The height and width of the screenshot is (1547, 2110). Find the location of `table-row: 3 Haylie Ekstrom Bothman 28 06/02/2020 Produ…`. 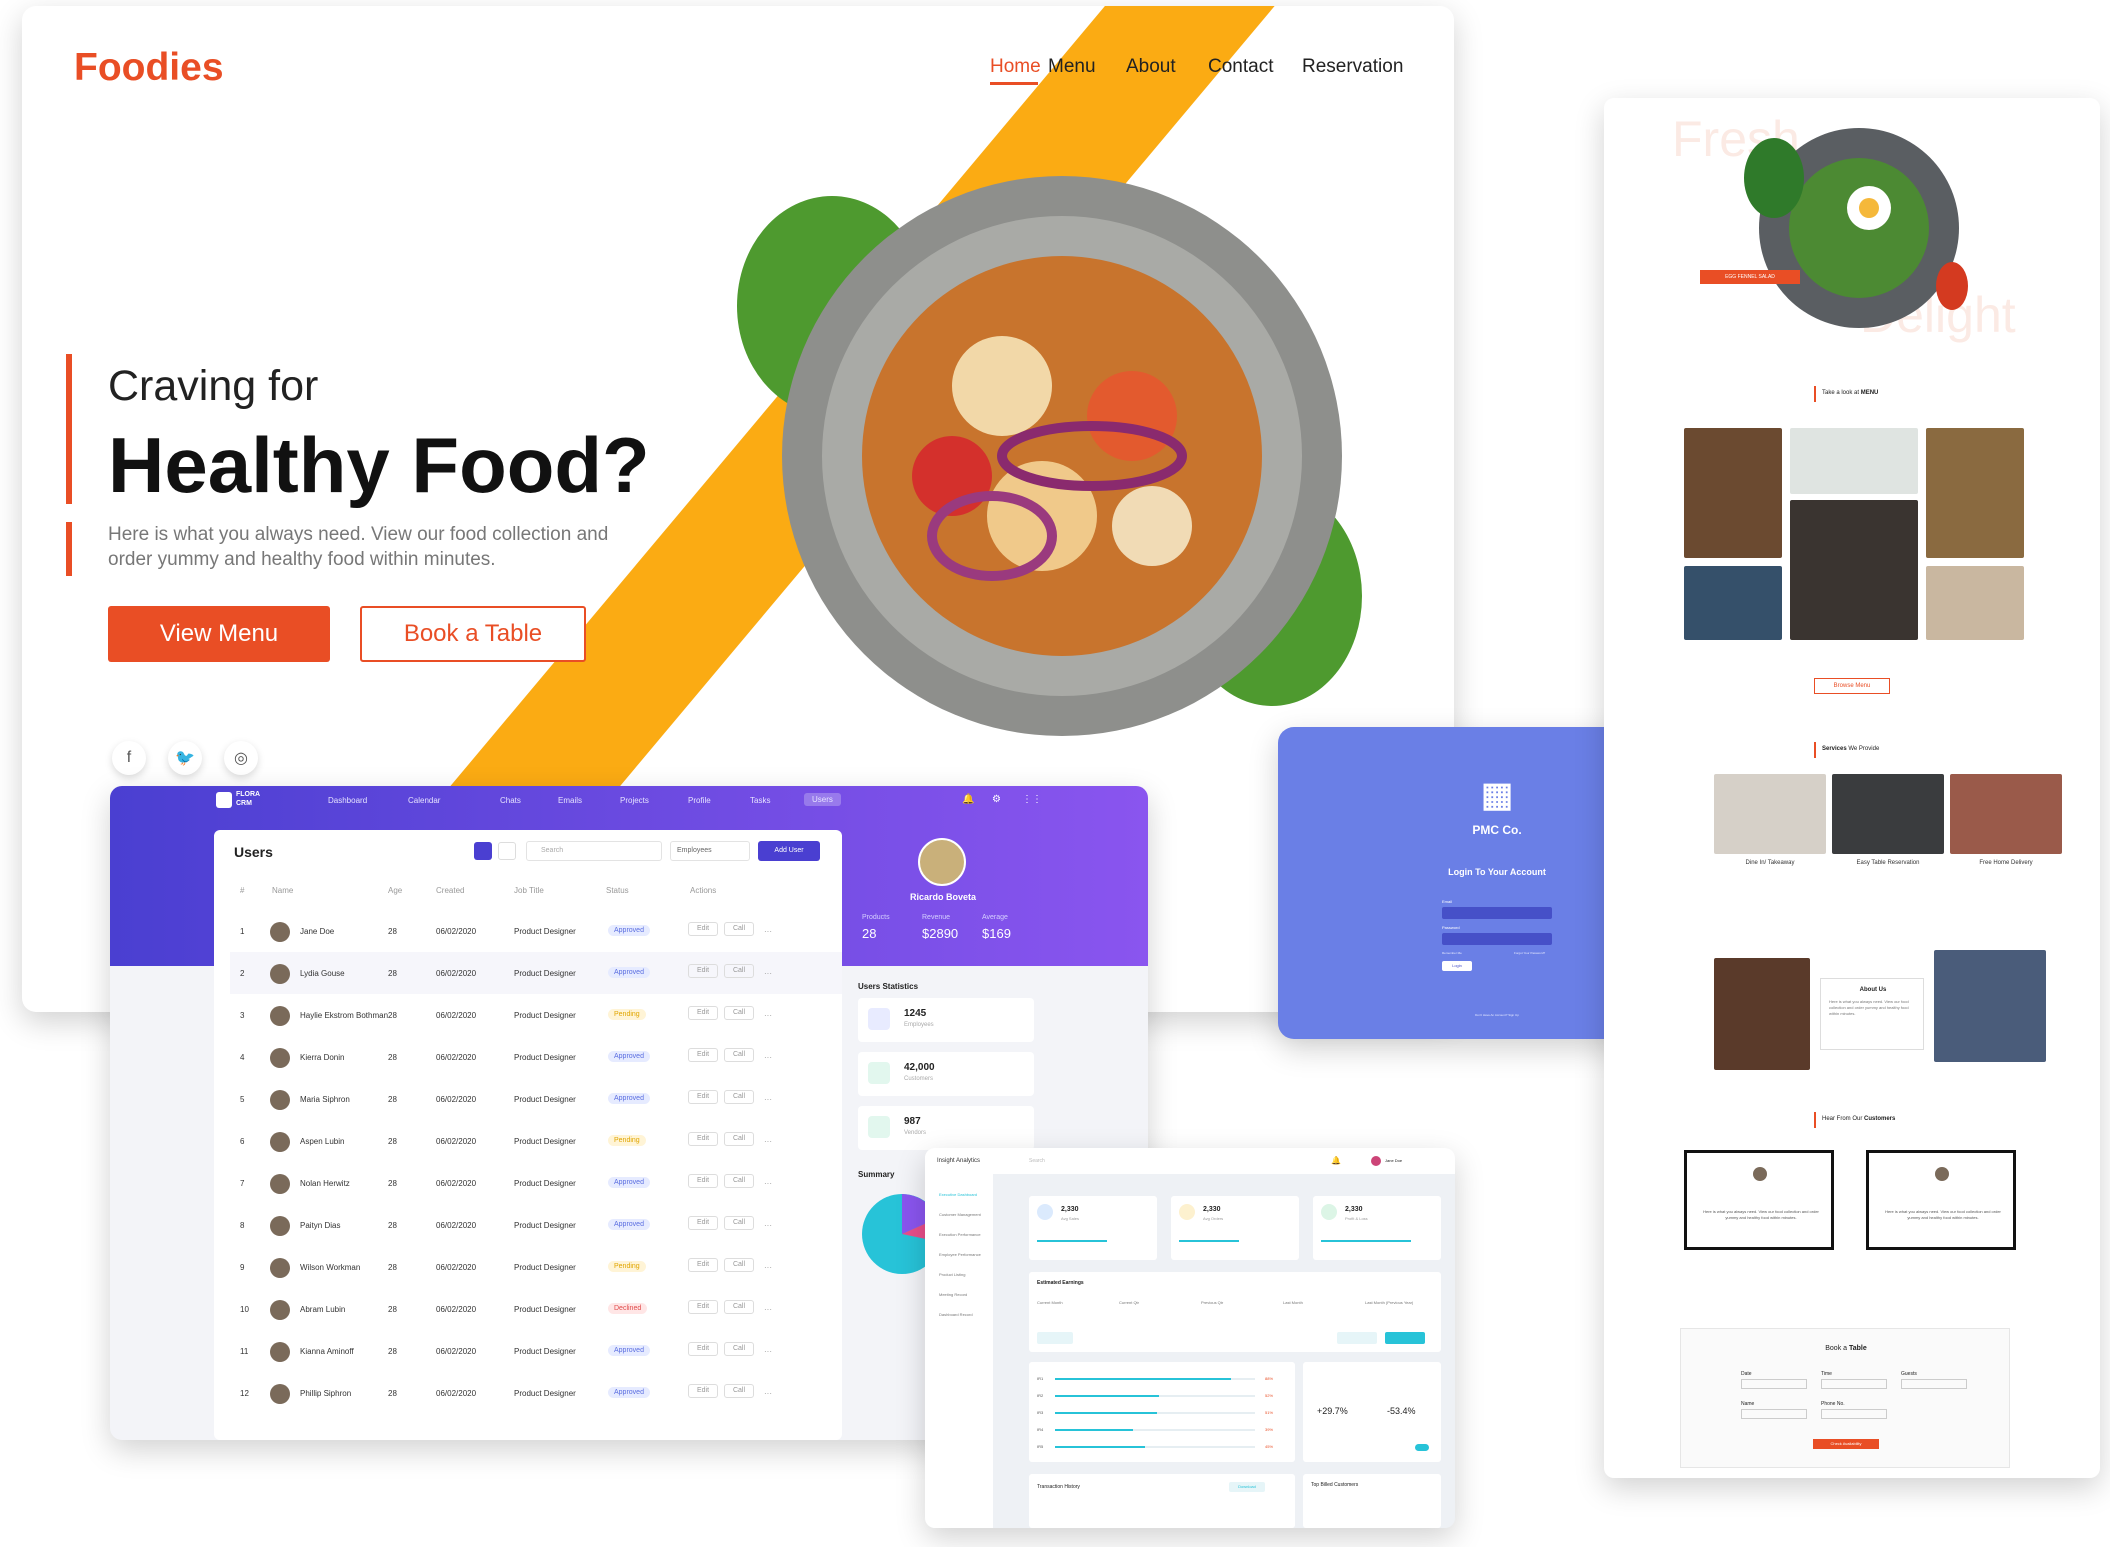

table-row: 3 Haylie Ekstrom Bothman 28 06/02/2020 Produ… is located at coordinates (536, 1015).